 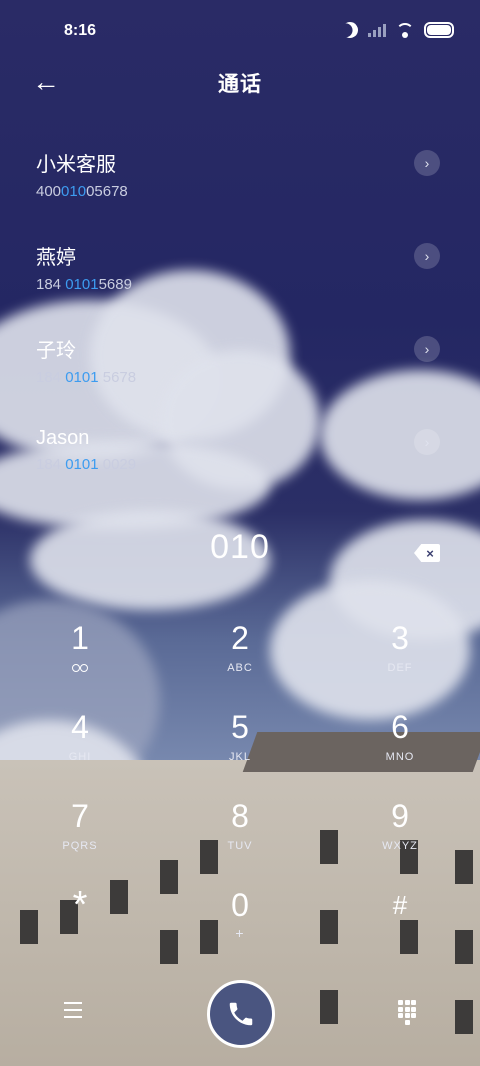 What do you see at coordinates (240, 31) in the screenshot?
I see `status-bar: 8:16` at bounding box center [240, 31].